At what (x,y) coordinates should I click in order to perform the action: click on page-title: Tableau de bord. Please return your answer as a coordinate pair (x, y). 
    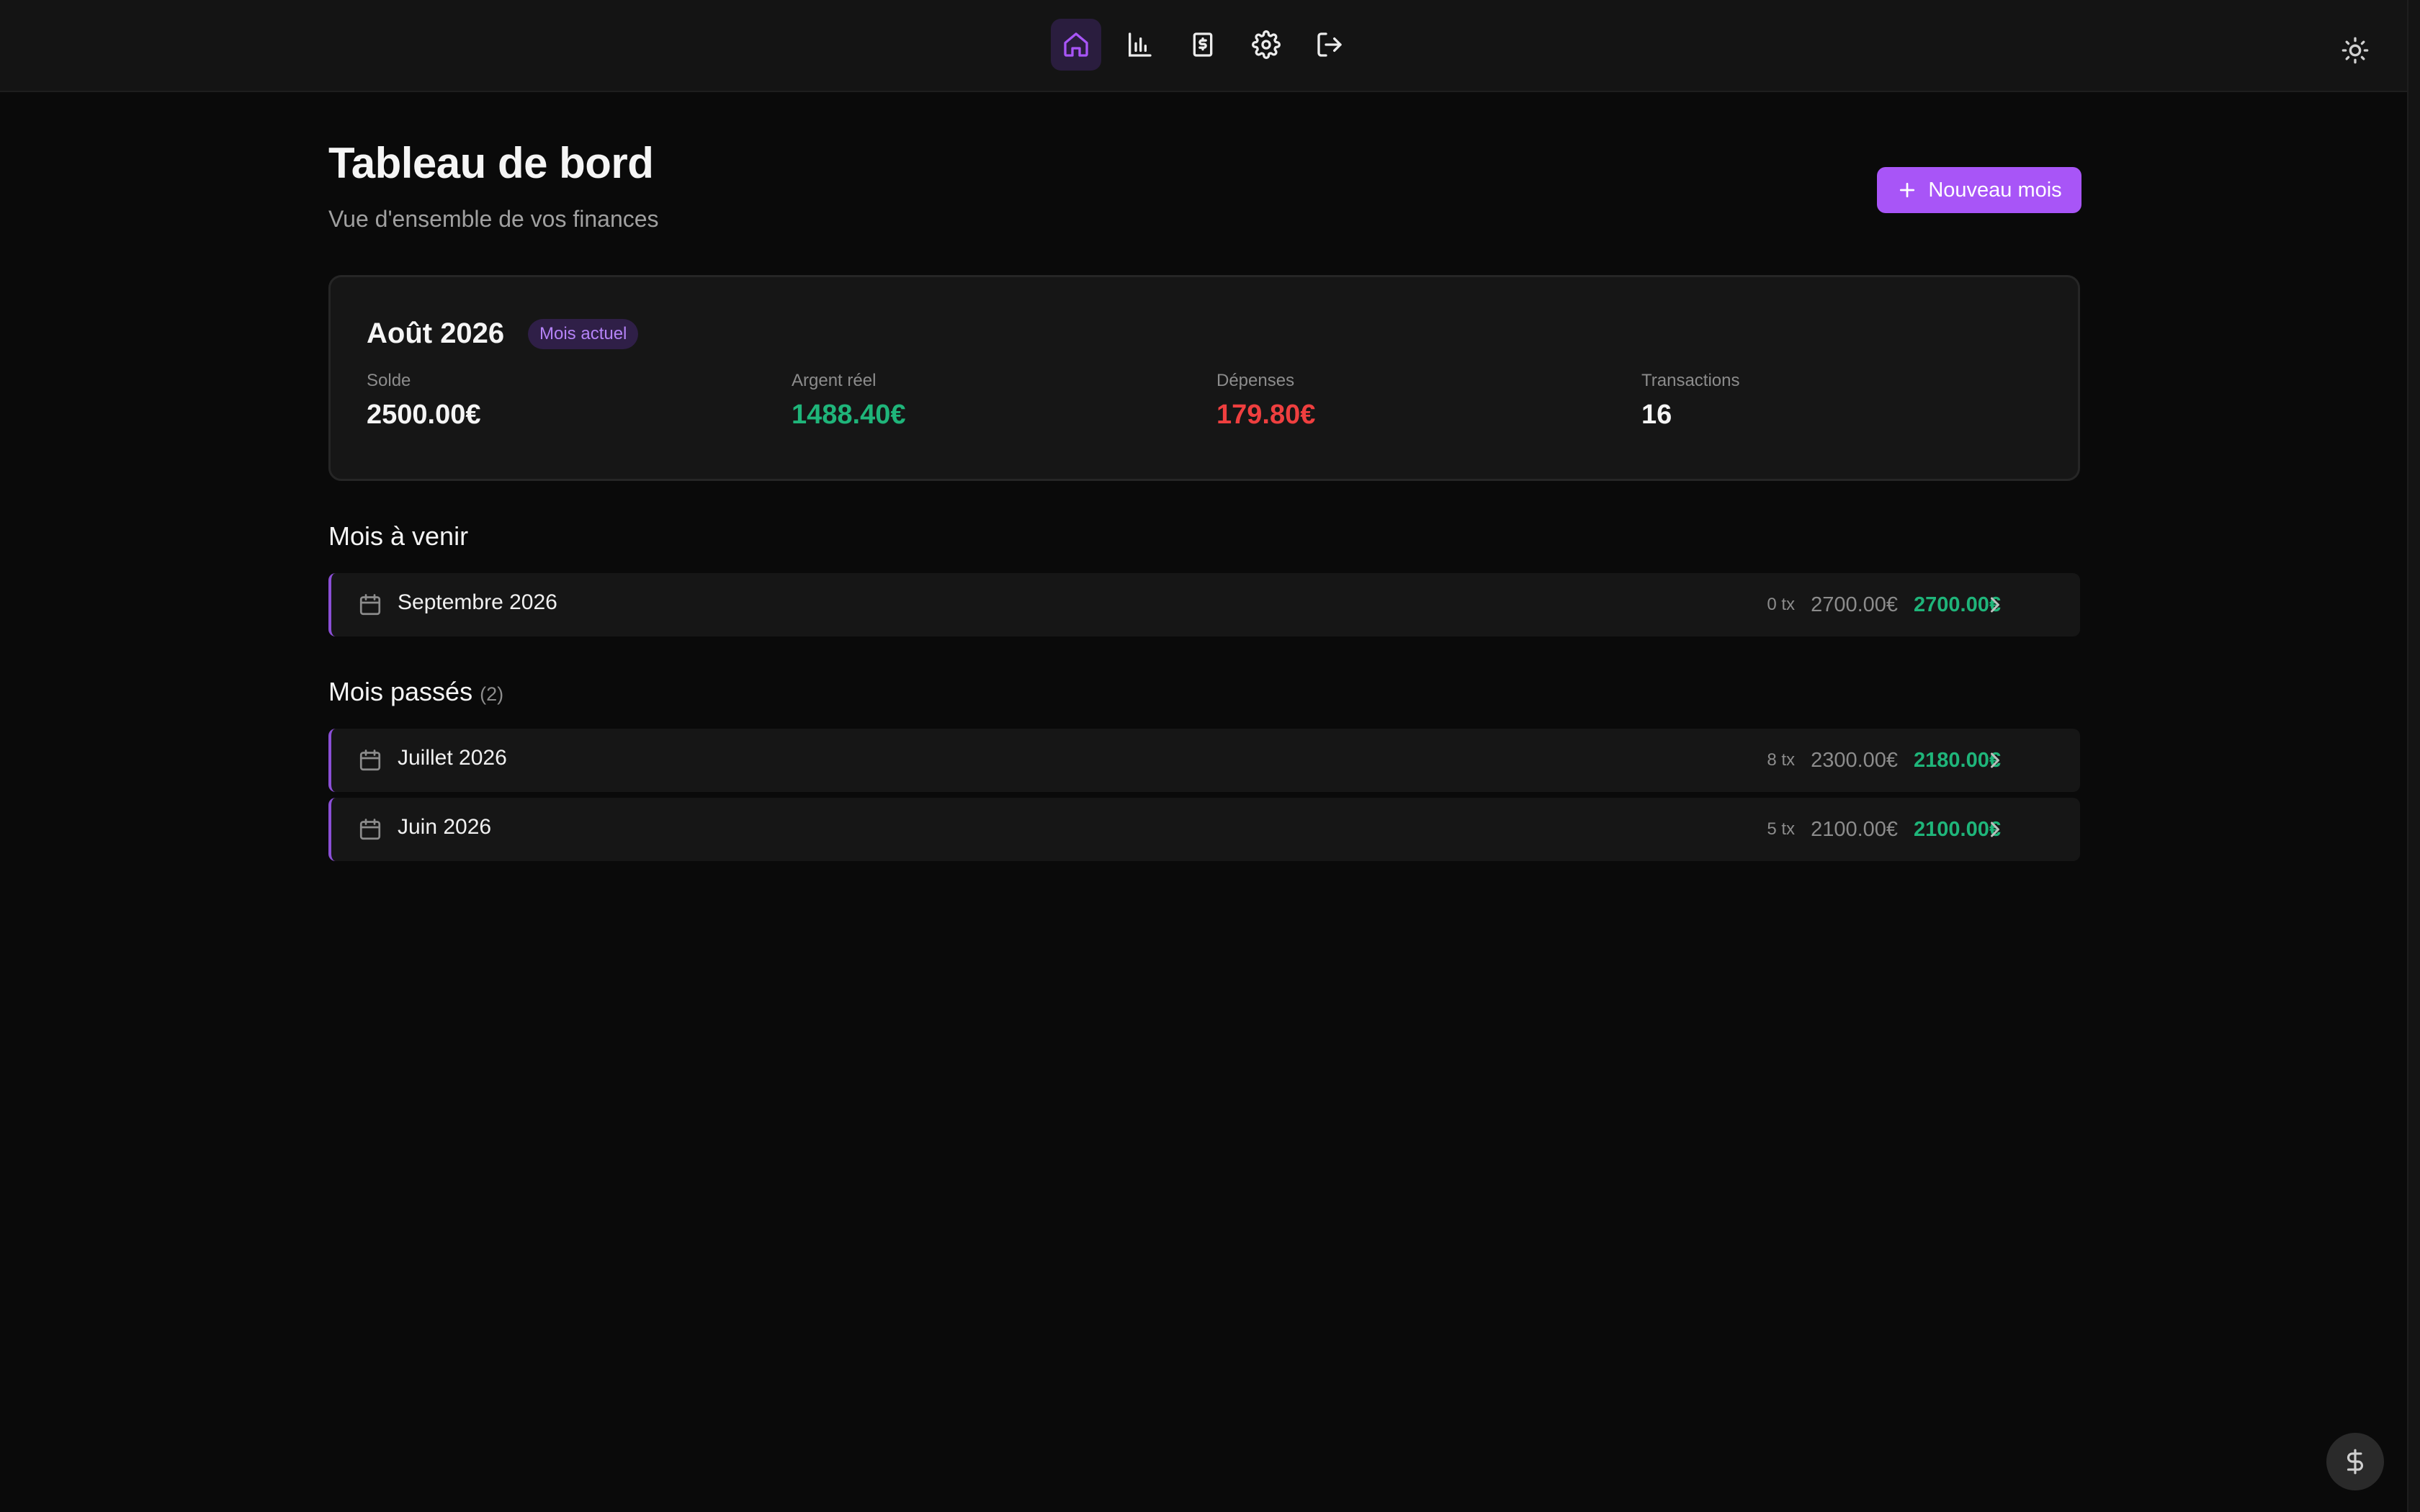
    Looking at the image, I should click on (491, 163).